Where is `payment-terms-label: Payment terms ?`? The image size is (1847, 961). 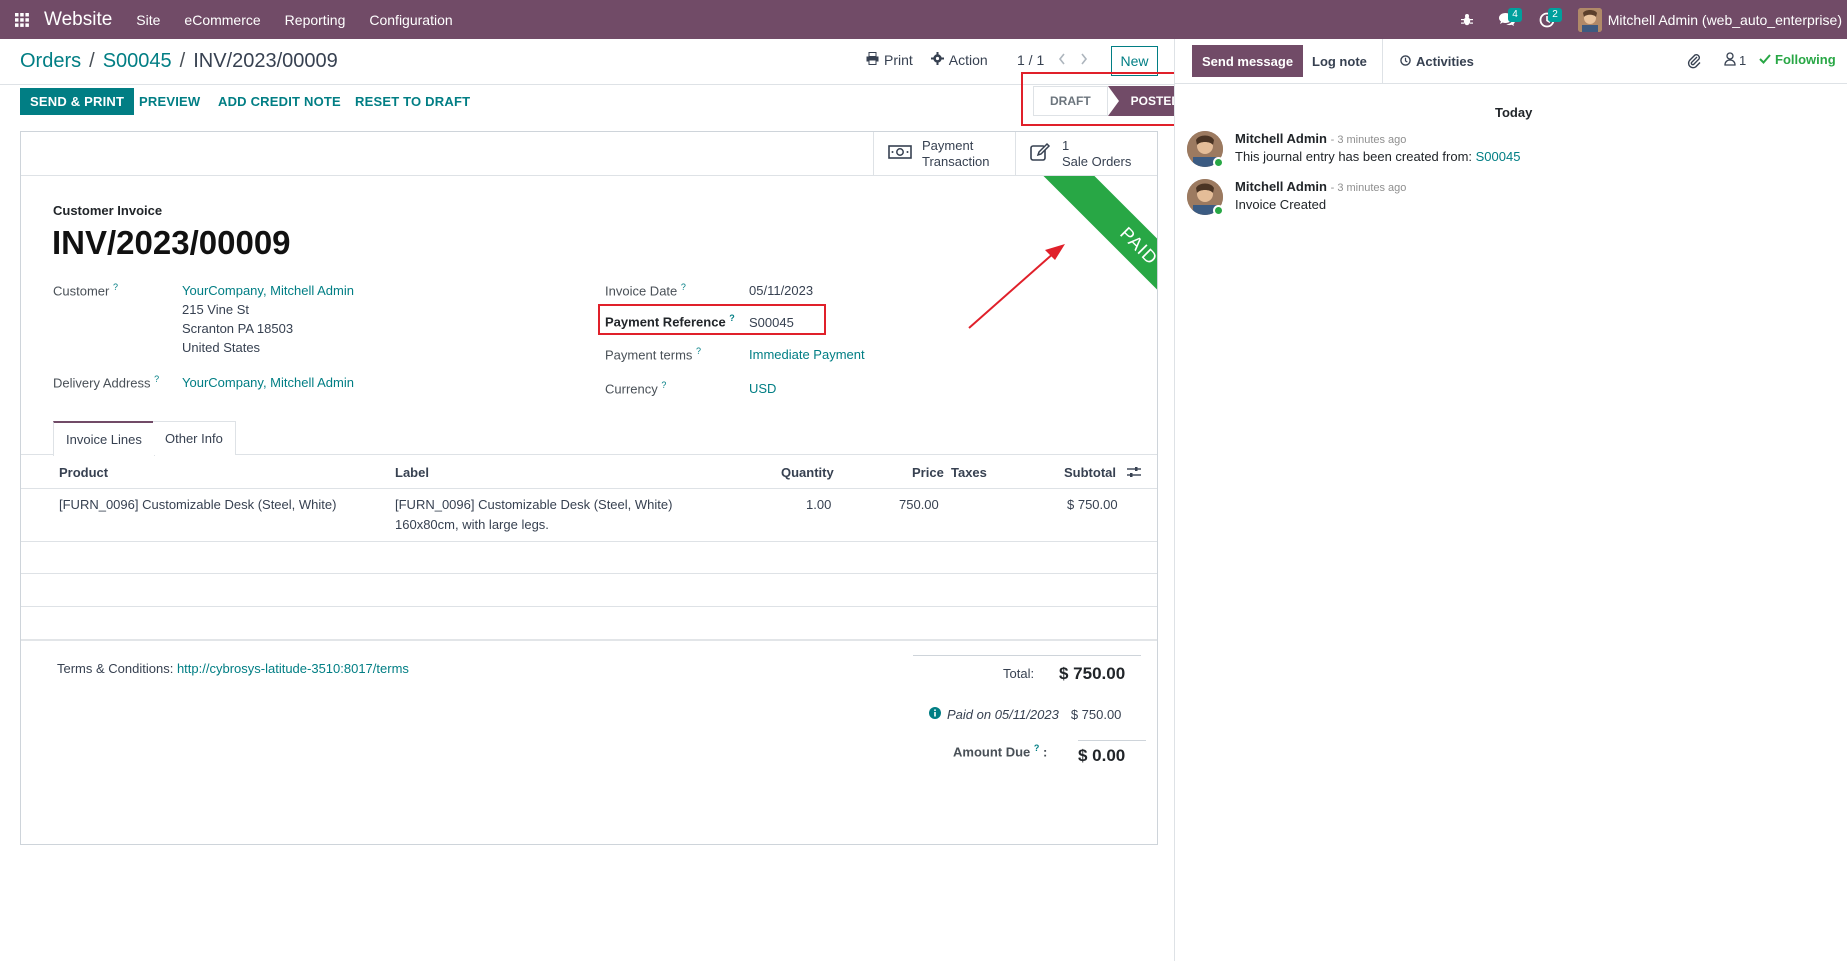
payment-terms-label: Payment terms ? is located at coordinates (653, 354).